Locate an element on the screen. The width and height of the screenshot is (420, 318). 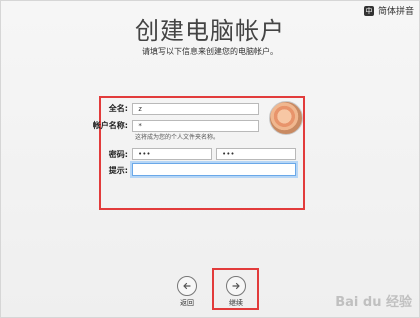
user-avatar is located at coordinates (286, 118).